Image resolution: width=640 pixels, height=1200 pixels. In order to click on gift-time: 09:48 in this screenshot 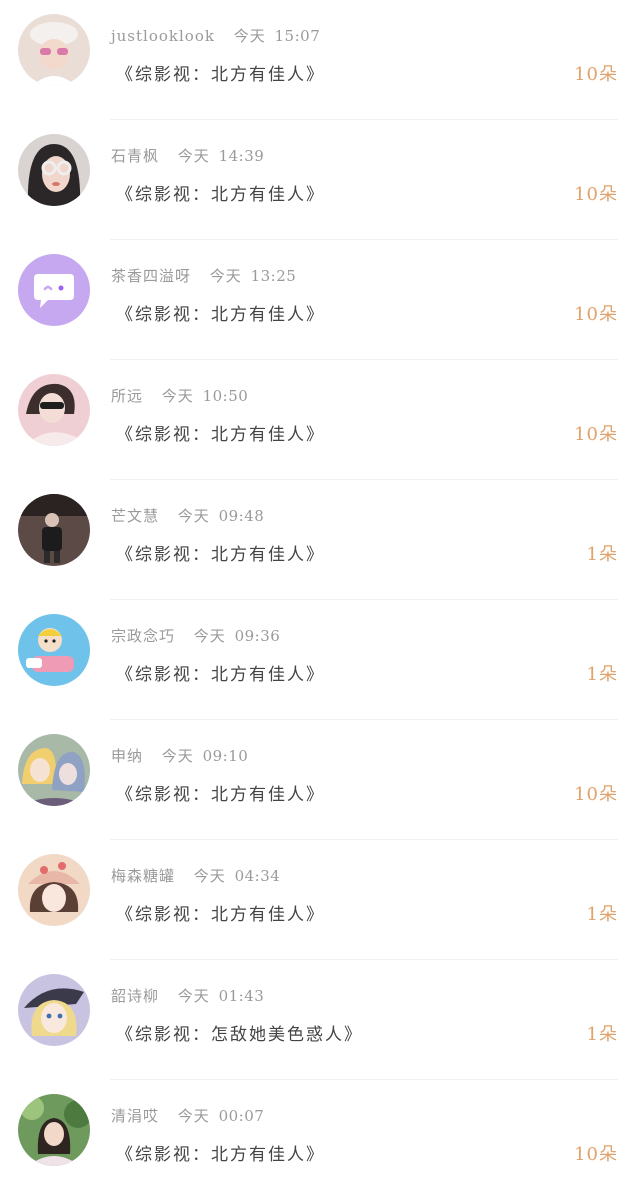, I will do `click(241, 516)`.